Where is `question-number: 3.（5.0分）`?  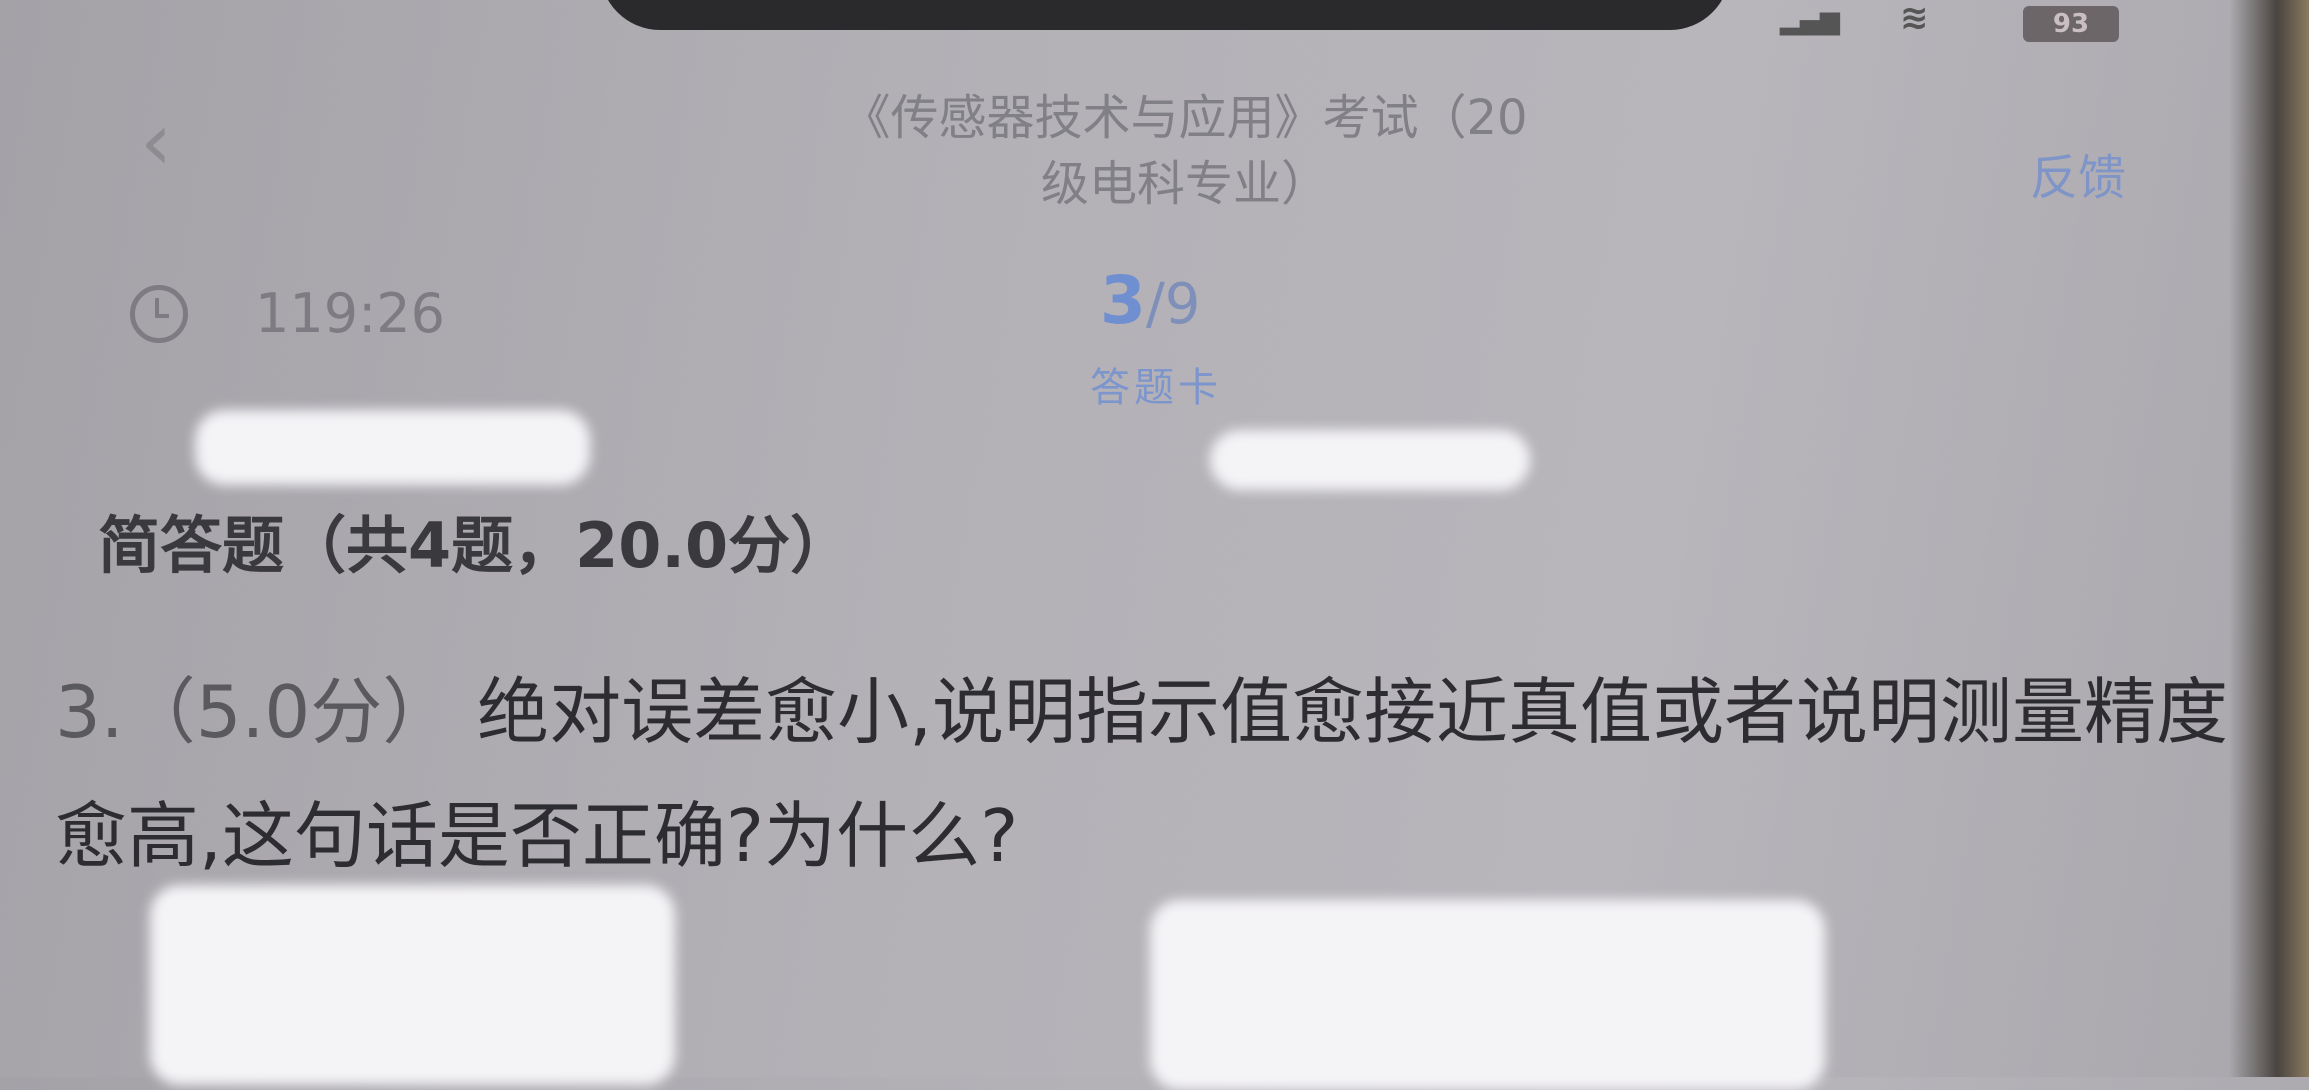 question-number: 3.（5.0分） is located at coordinates (255, 712).